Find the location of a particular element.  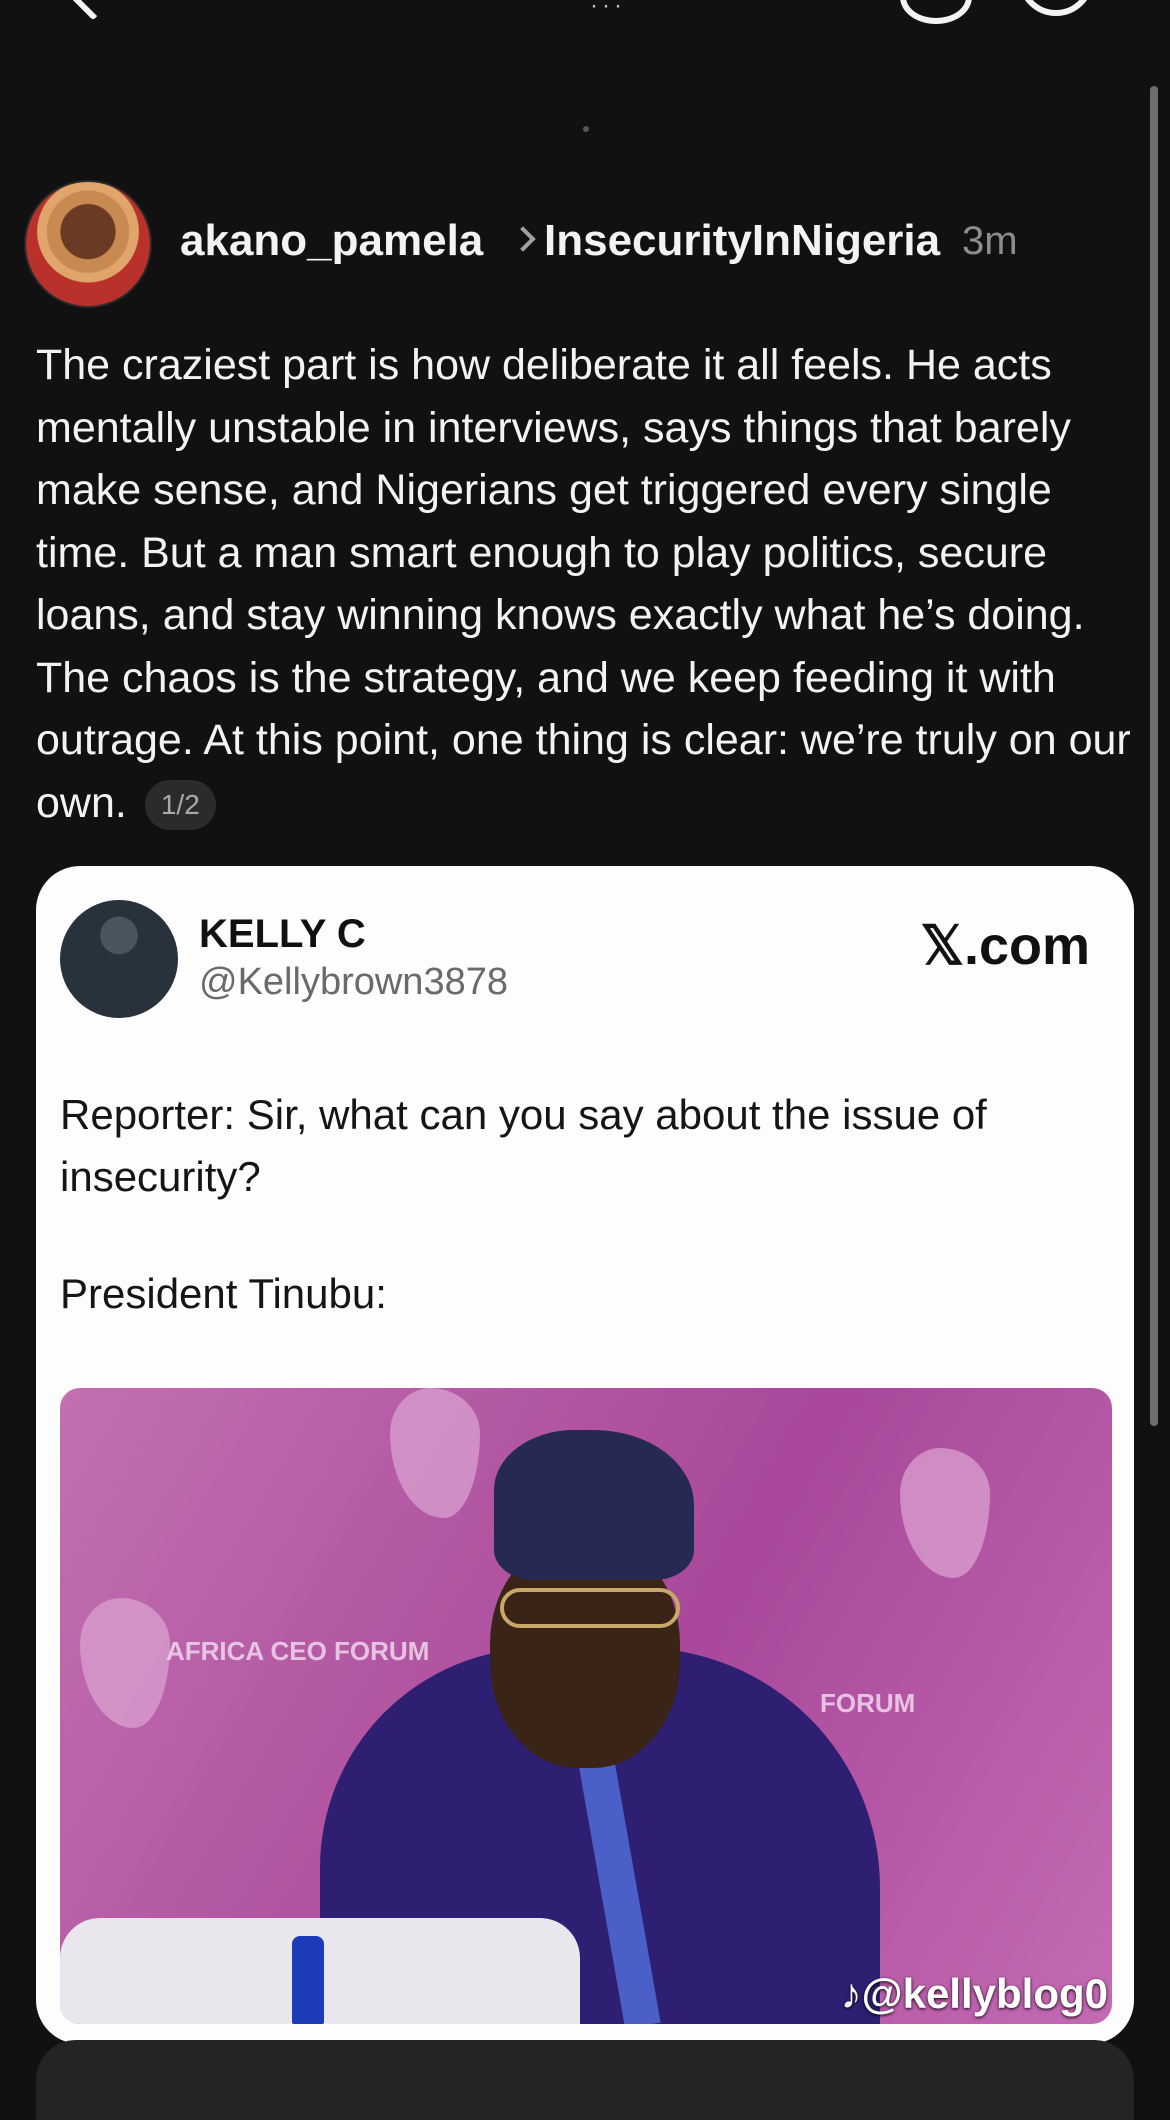

scrollbar is located at coordinates (1154, 756).